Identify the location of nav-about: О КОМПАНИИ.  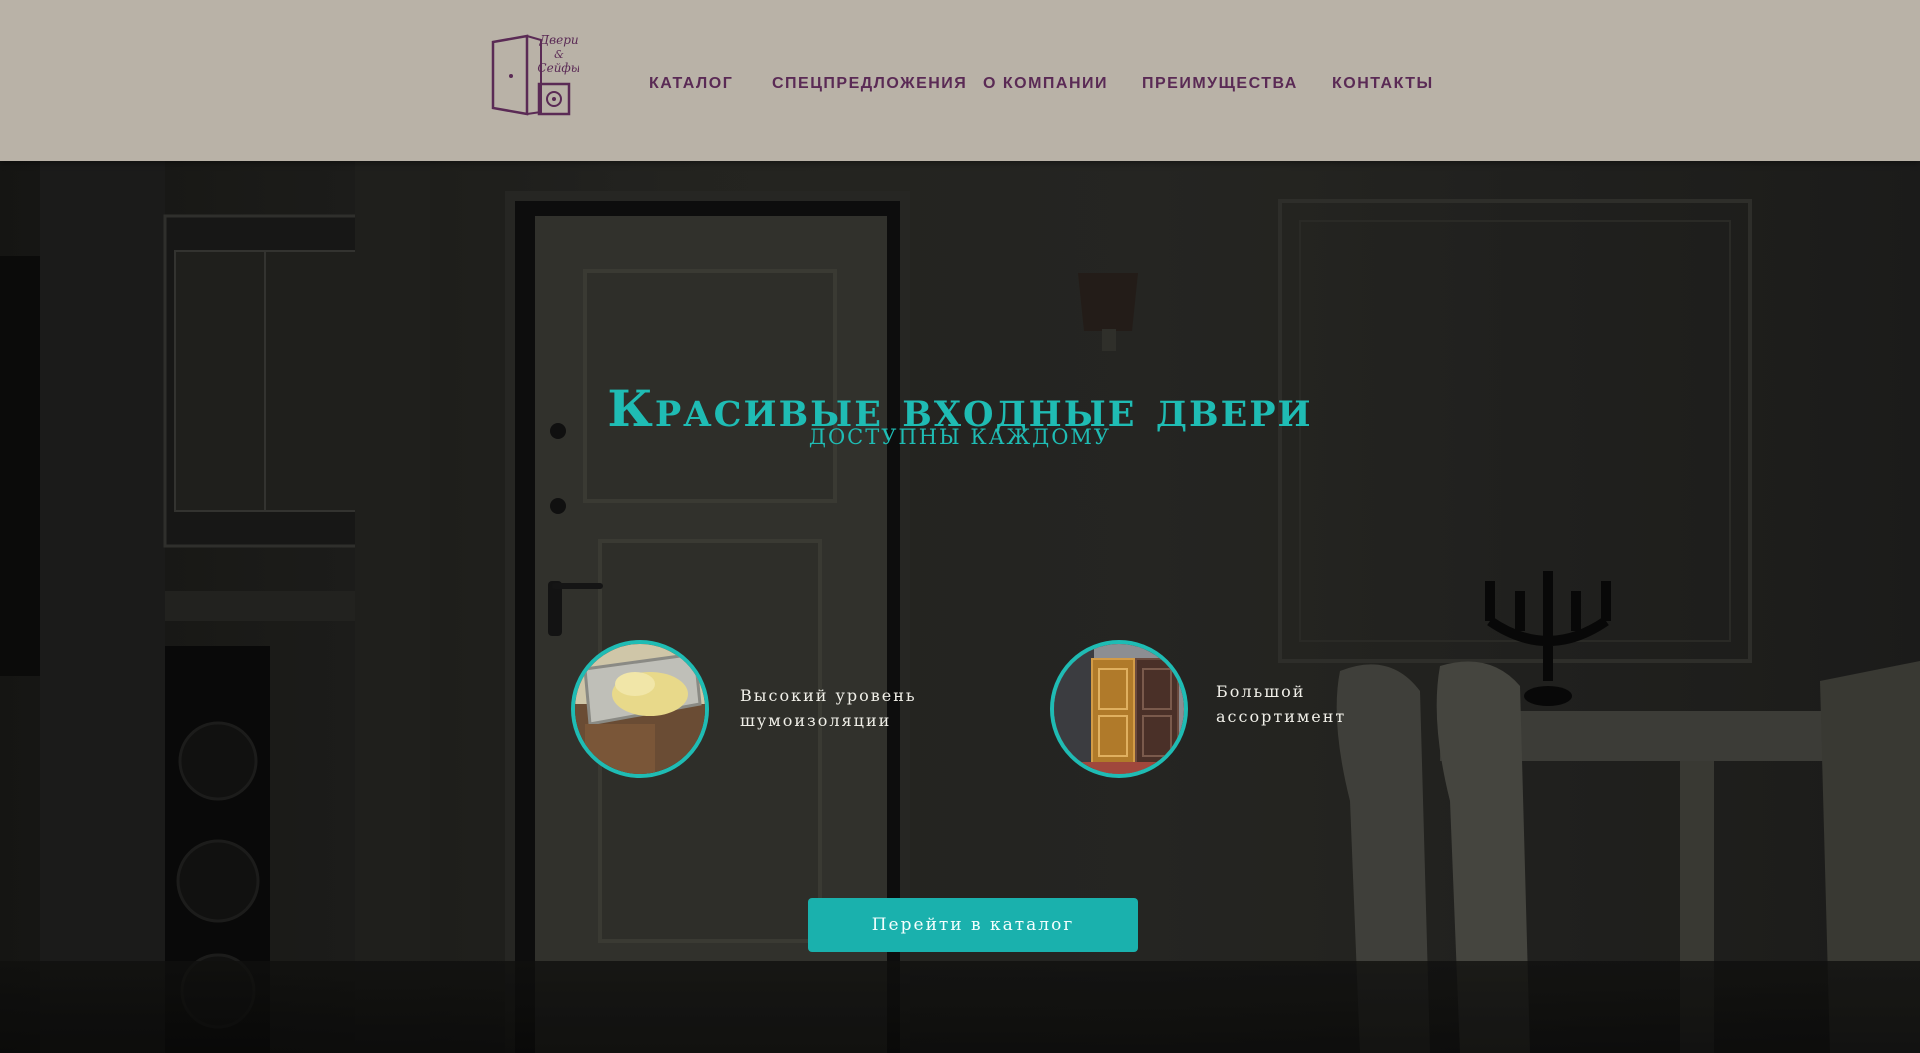
(1045, 84).